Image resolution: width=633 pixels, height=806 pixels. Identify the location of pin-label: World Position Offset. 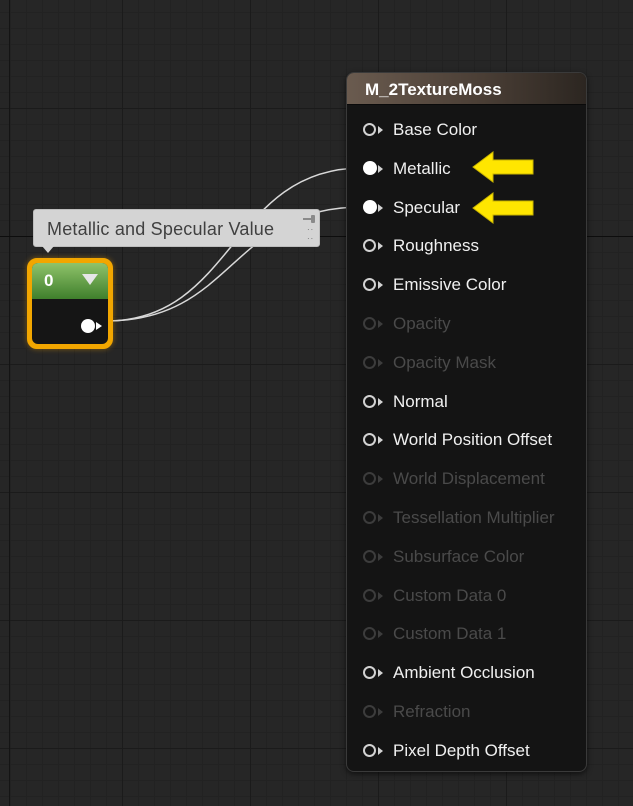
(473, 440).